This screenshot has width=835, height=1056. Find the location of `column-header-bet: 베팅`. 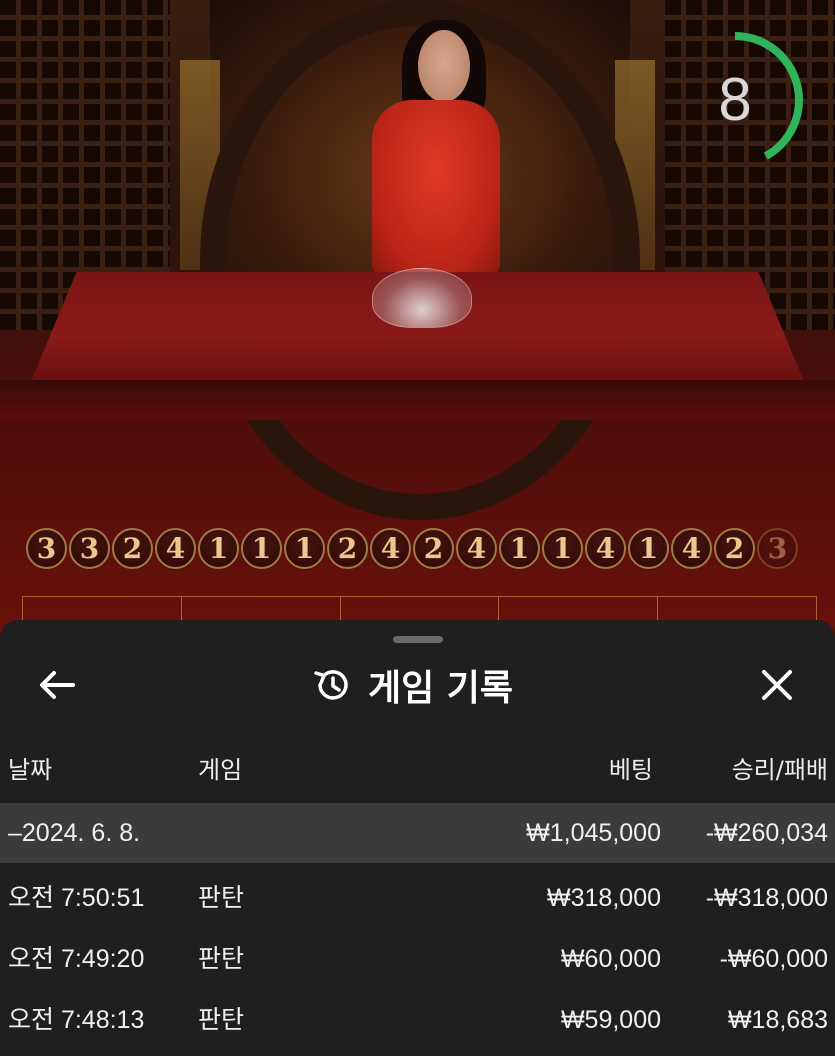

column-header-bet: 베팅 is located at coordinates (630, 770).